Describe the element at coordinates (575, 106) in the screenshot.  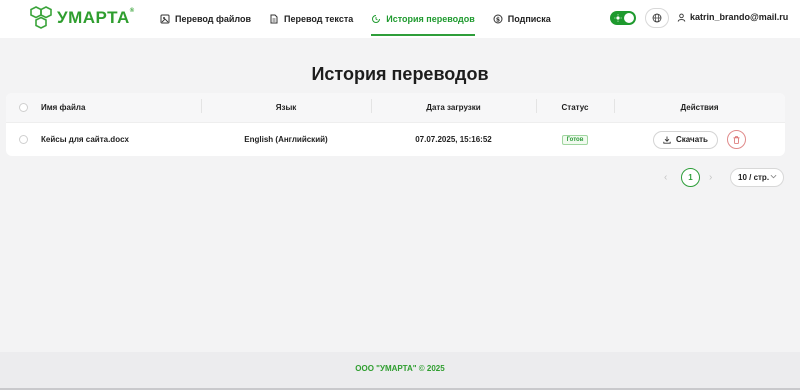
I see `column-header-status: Статус` at that location.